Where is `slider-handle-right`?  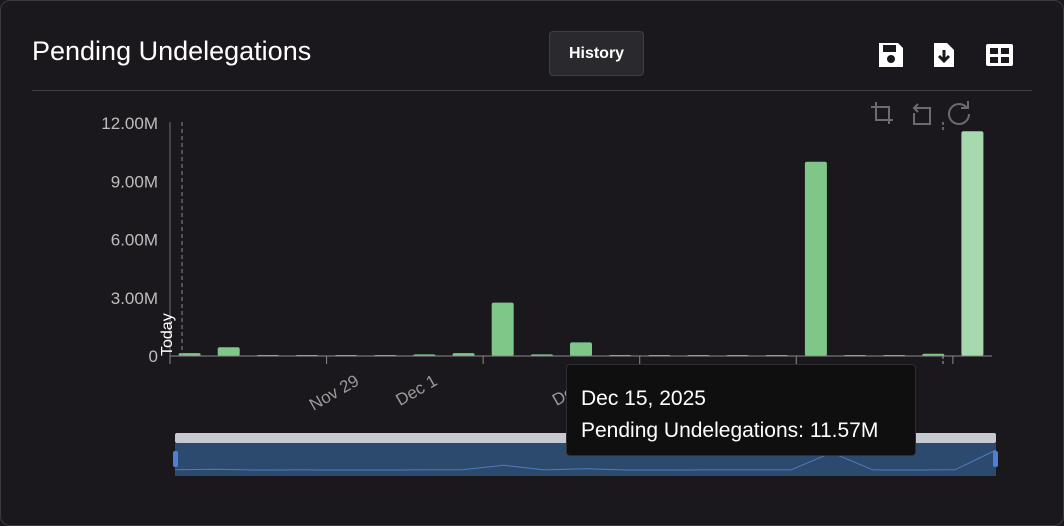
slider-handle-right is located at coordinates (995, 459).